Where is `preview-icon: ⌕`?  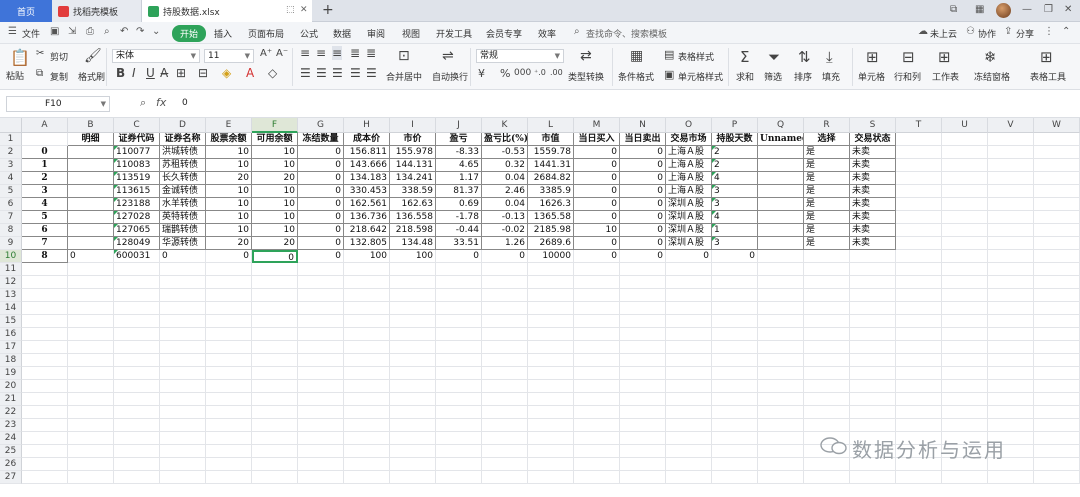 preview-icon: ⌕ is located at coordinates (107, 31).